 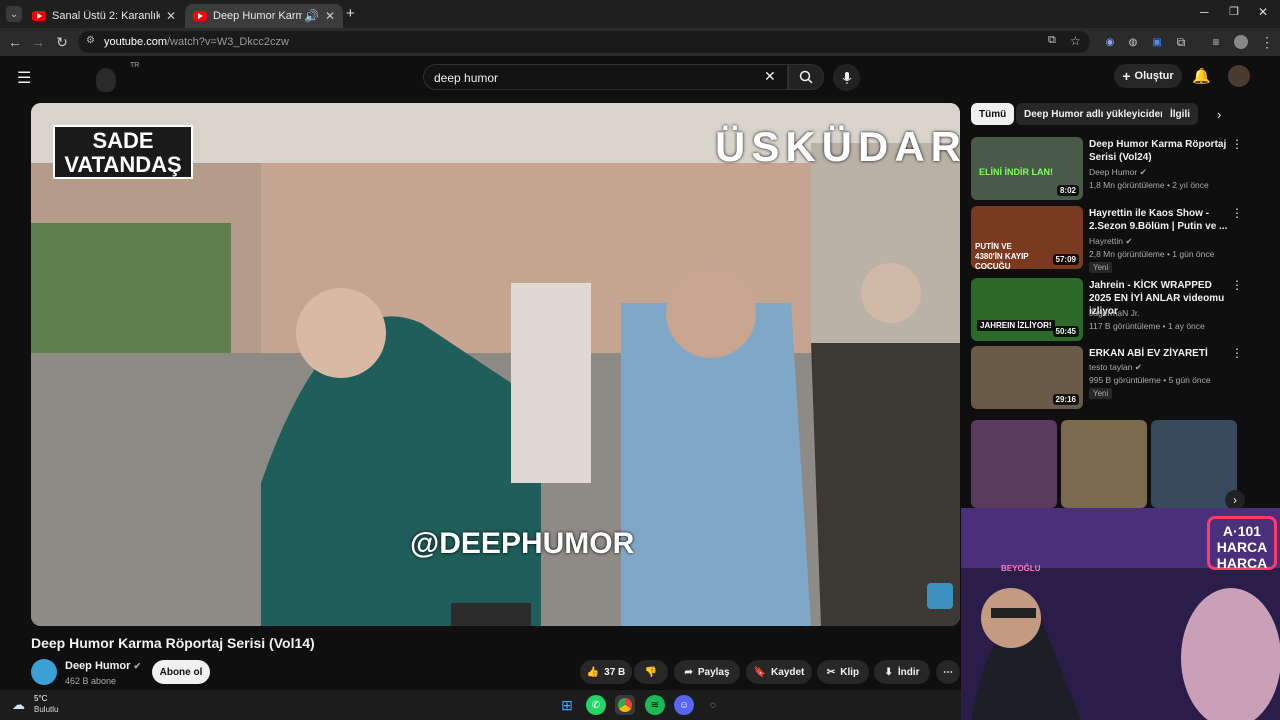 What do you see at coordinates (1157, 42) in the screenshot?
I see `extension-3-icon: ▣` at bounding box center [1157, 42].